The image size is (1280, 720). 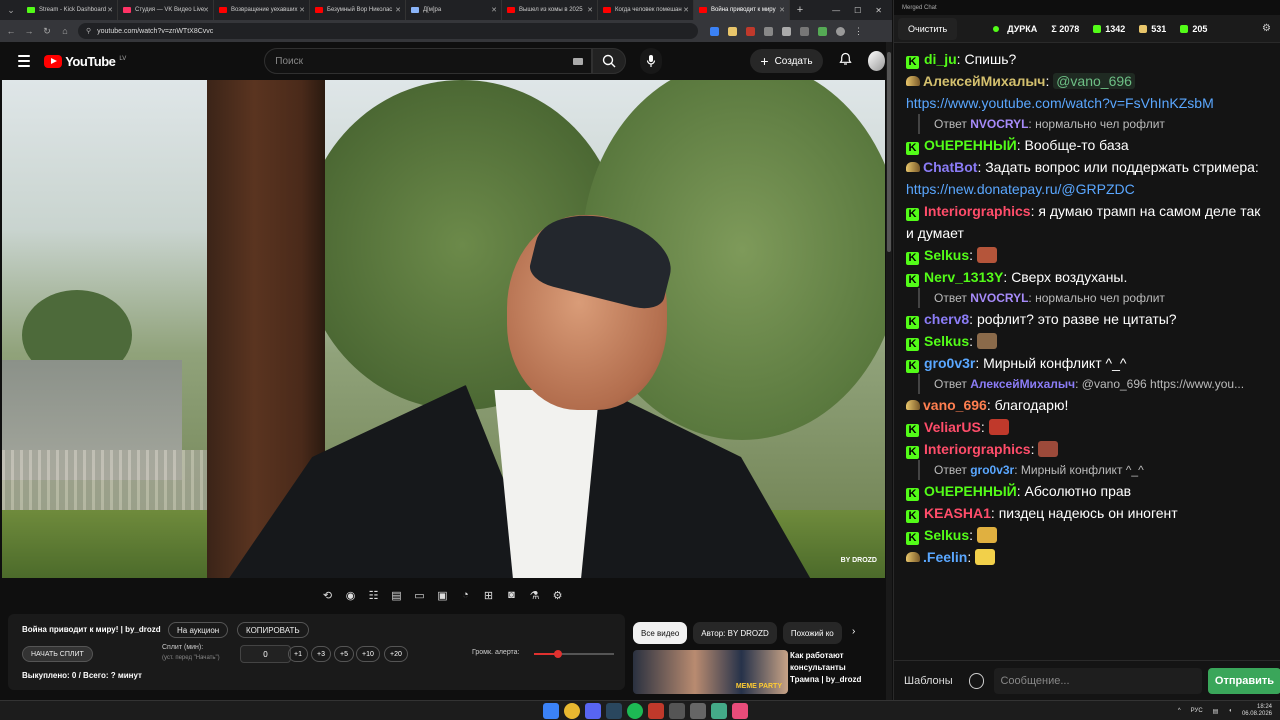 I want to click on chat-username: Nerv_1313Y, so click(x=963, y=277).